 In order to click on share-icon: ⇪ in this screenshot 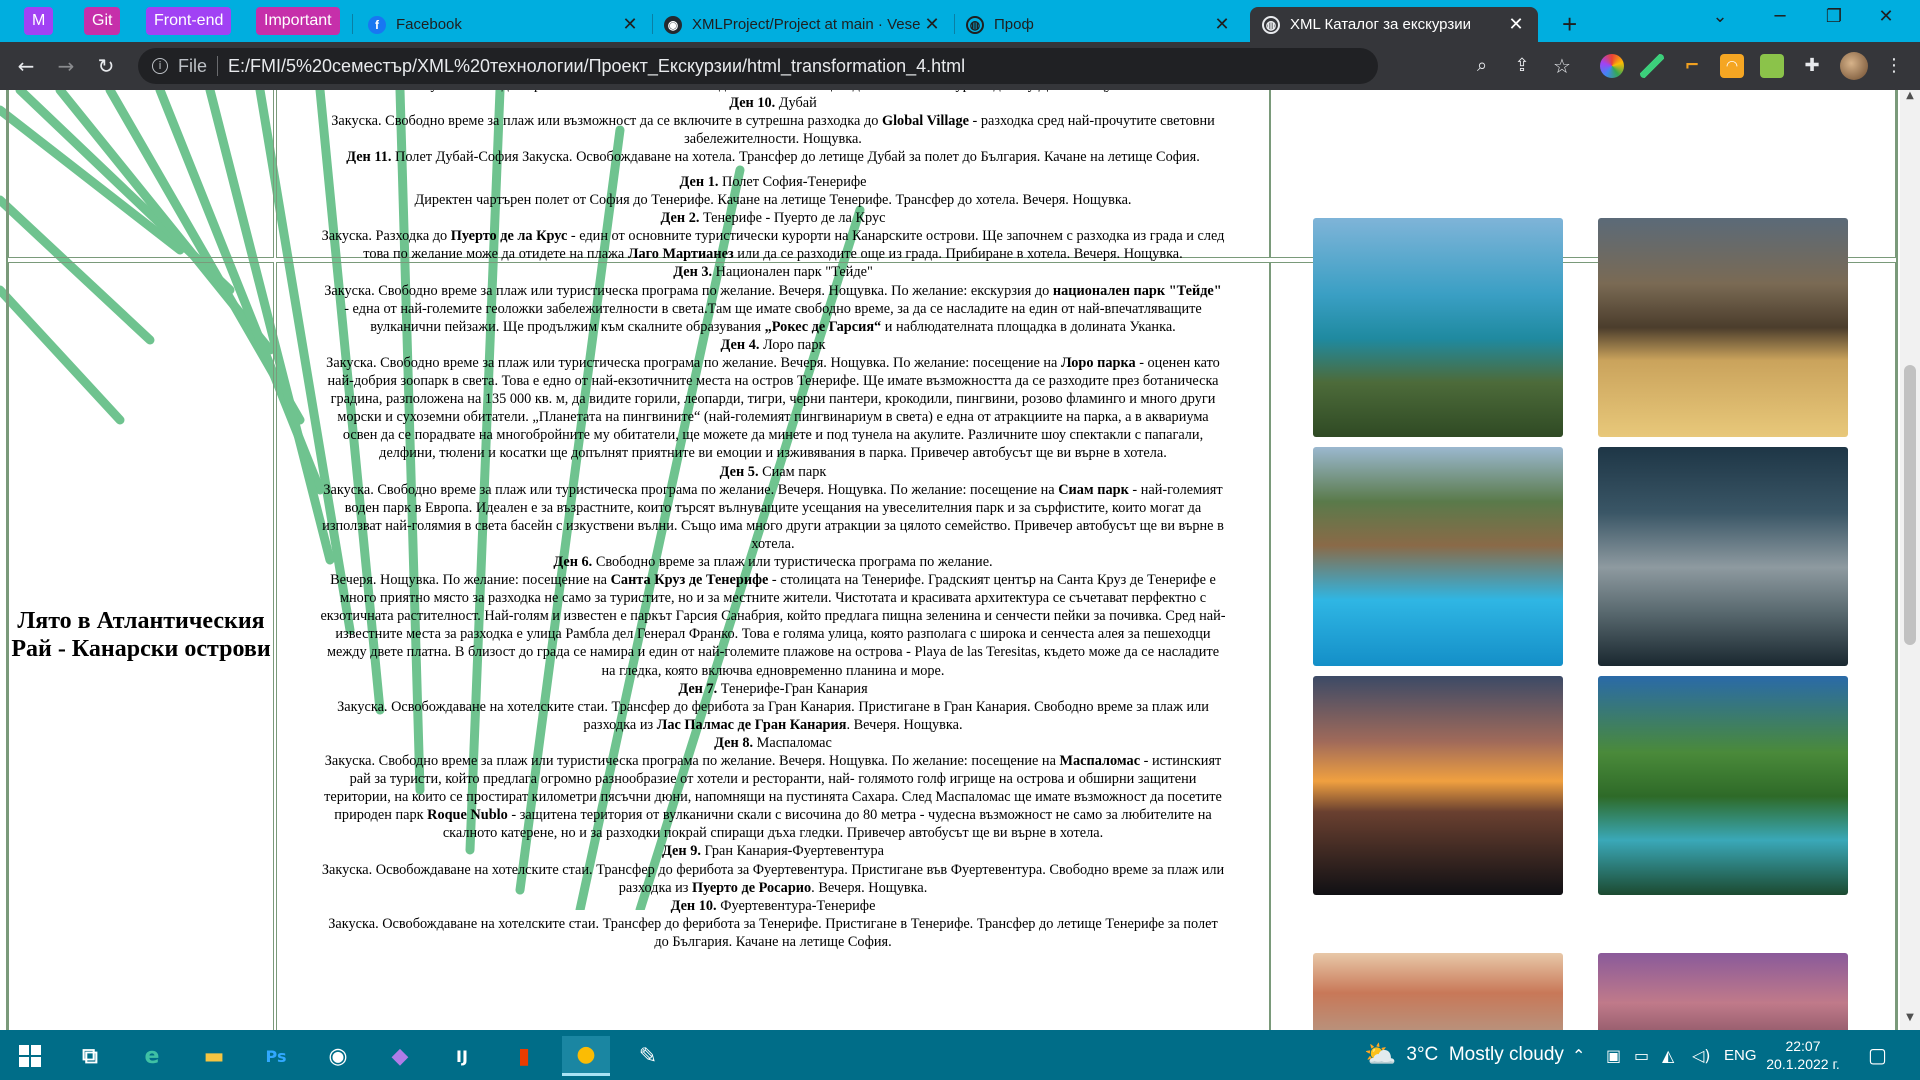, I will do `click(1522, 66)`.